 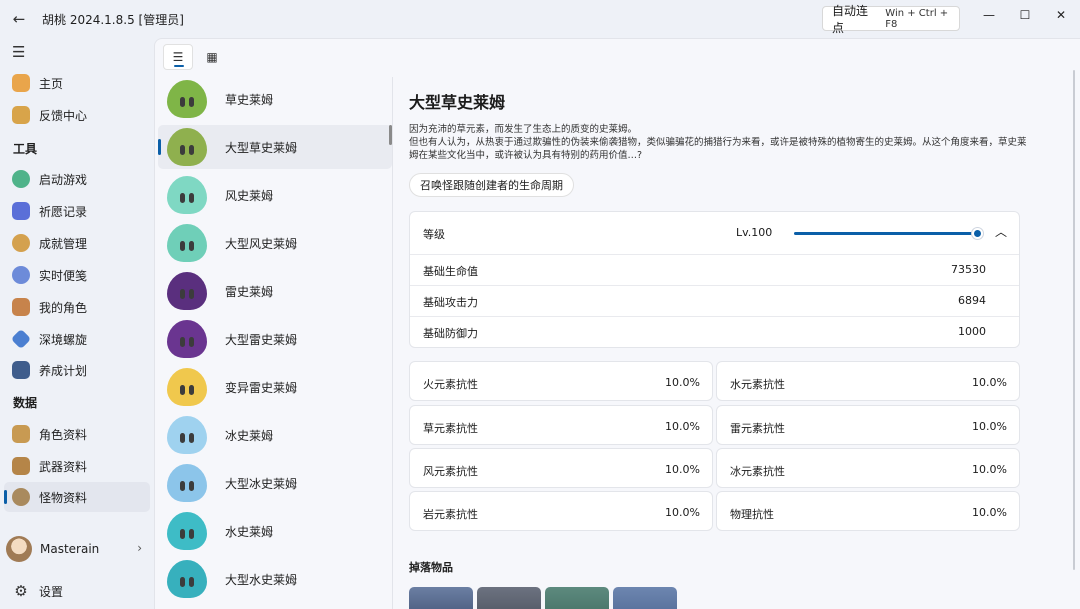 What do you see at coordinates (1059, 15) in the screenshot?
I see `close-icon: ✕` at bounding box center [1059, 15].